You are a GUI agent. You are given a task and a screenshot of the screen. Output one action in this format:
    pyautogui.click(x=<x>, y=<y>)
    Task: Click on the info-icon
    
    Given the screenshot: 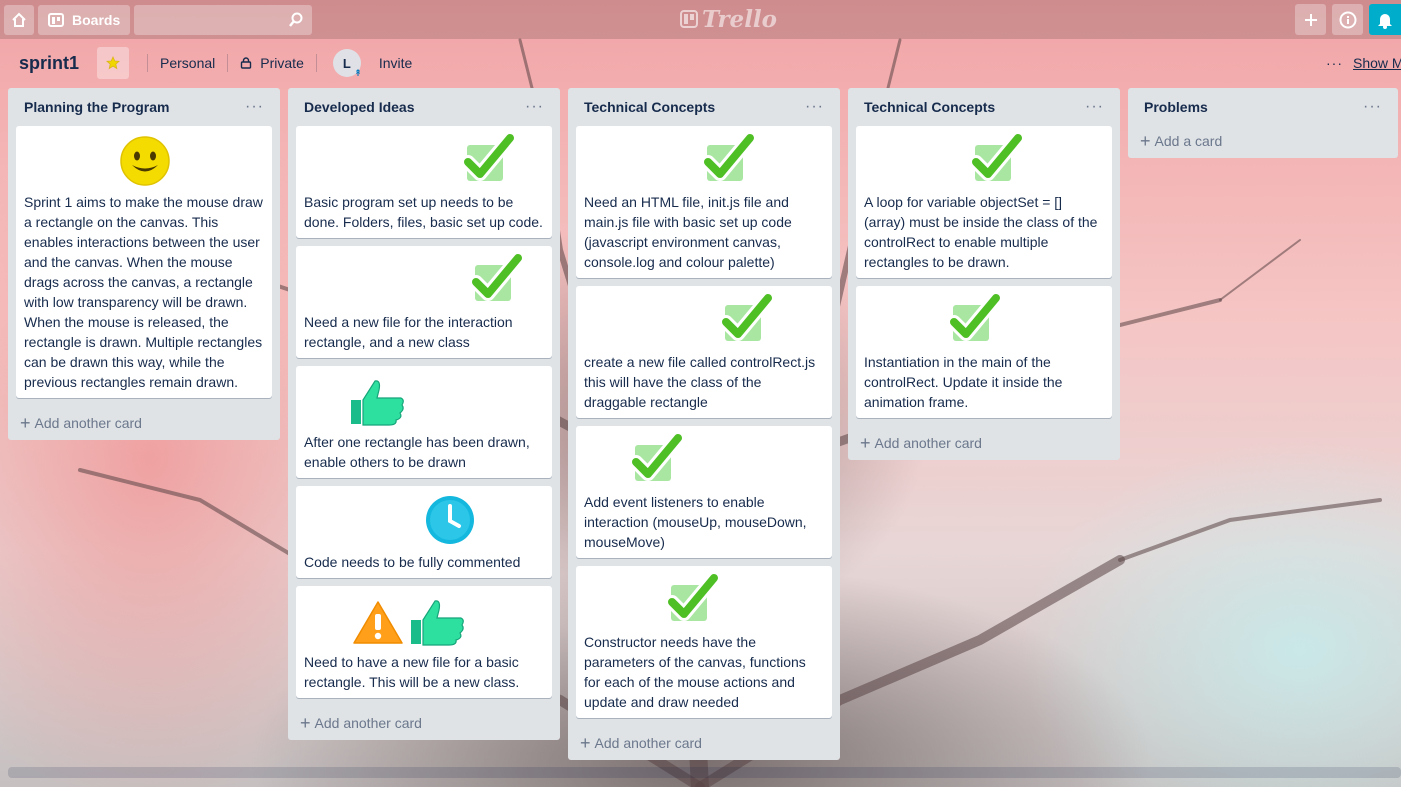 What is the action you would take?
    pyautogui.click(x=1347, y=19)
    